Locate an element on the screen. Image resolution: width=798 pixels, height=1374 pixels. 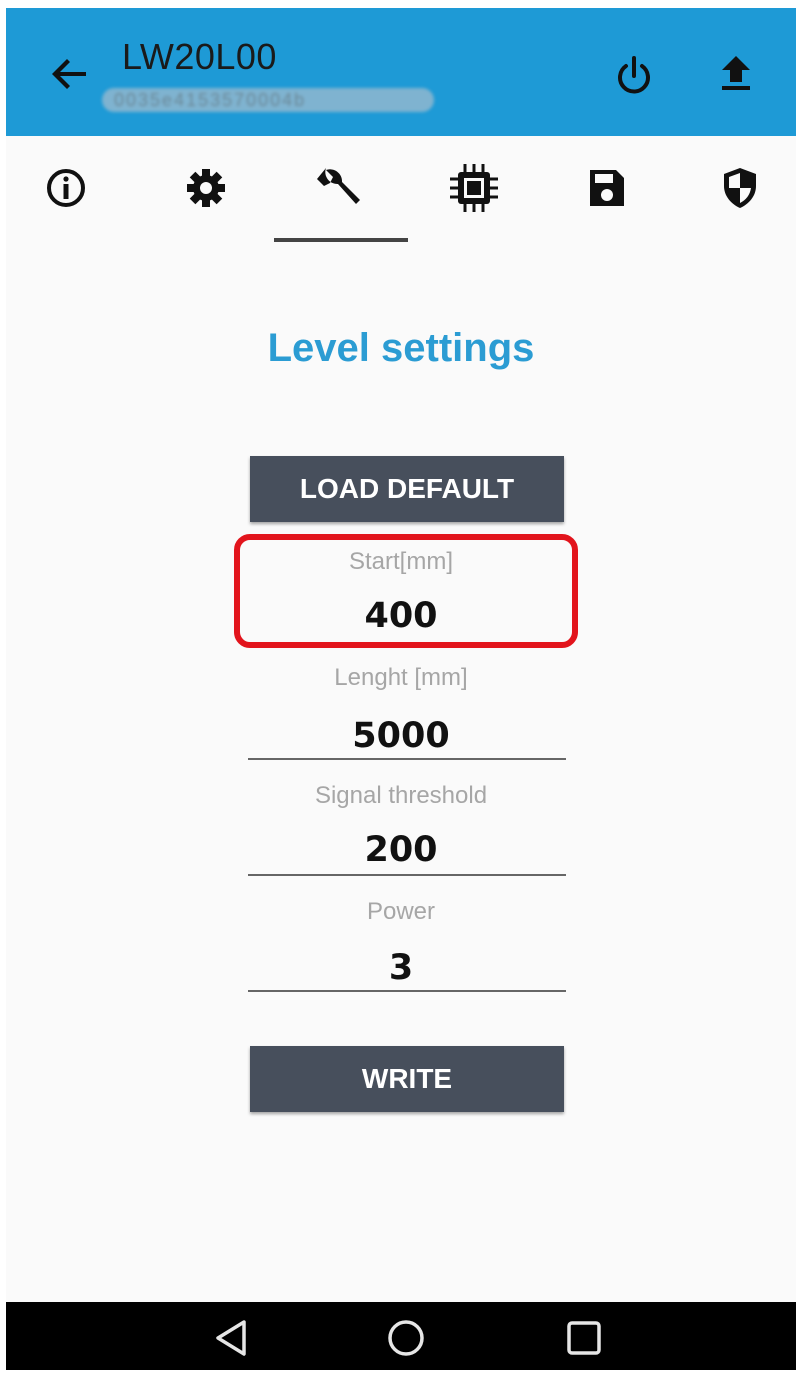
nav-recents-icon is located at coordinates (584, 1338).